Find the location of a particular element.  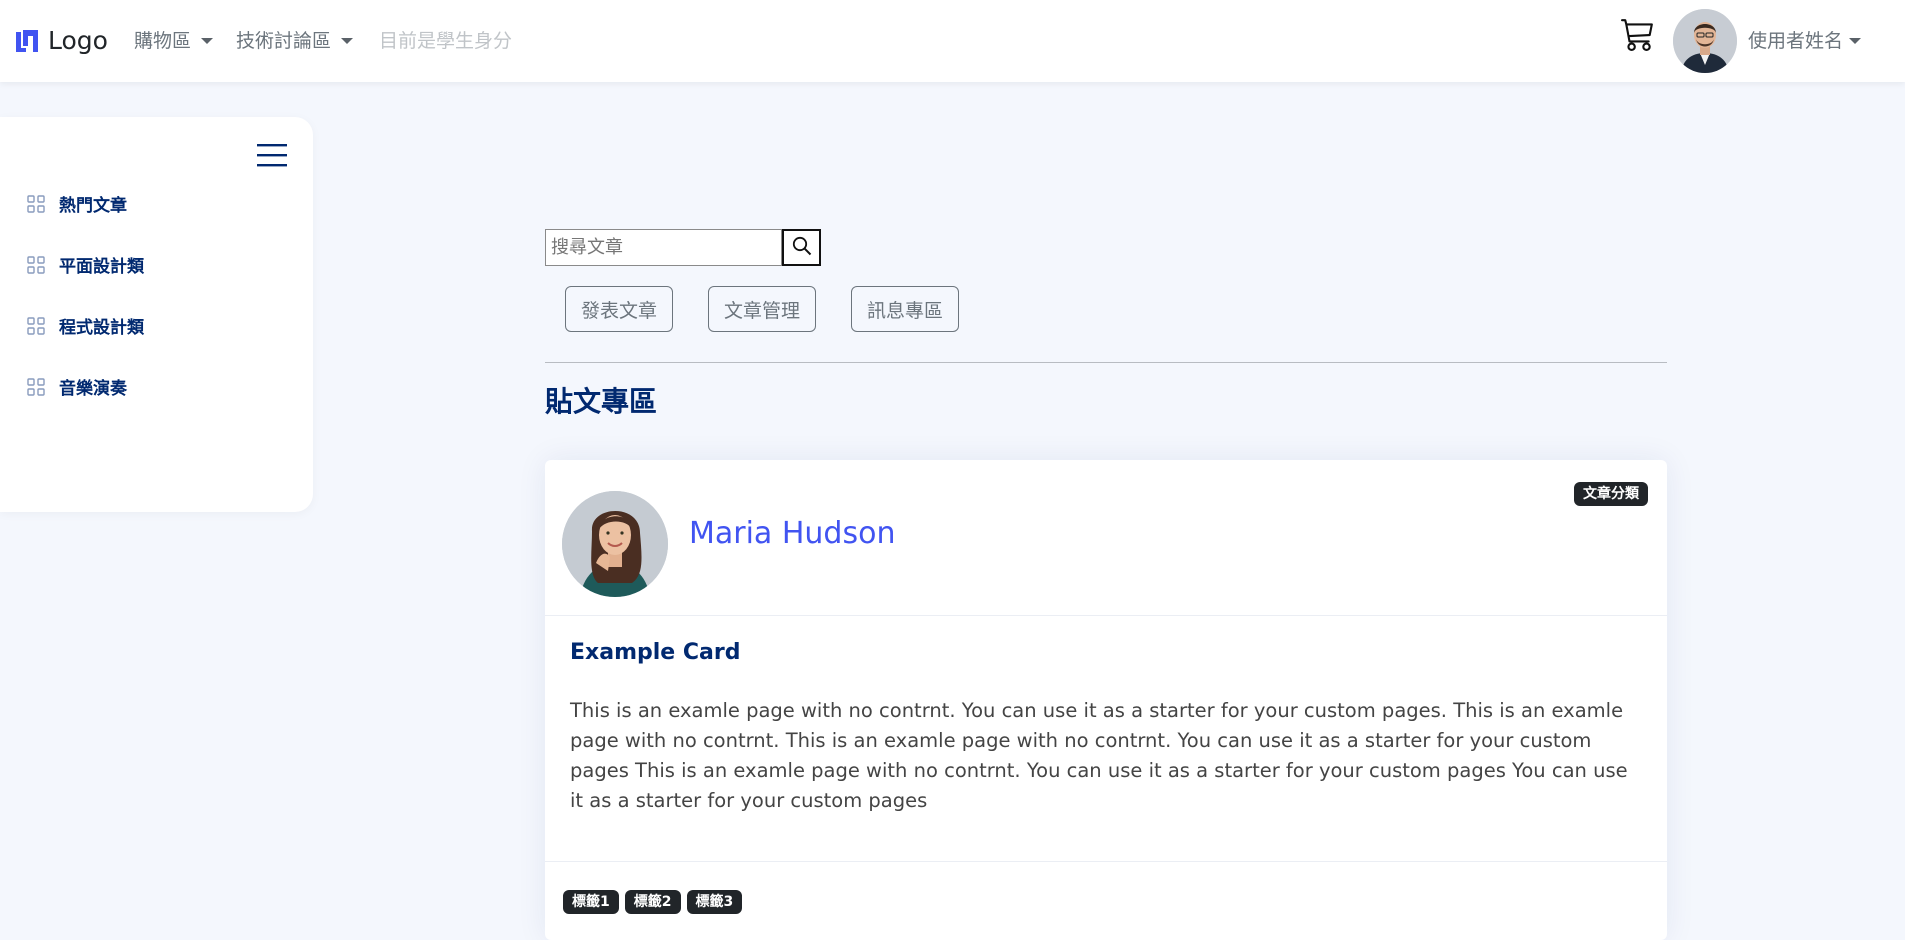

sidebar-item-label: 音樂演奏 is located at coordinates (93, 389).